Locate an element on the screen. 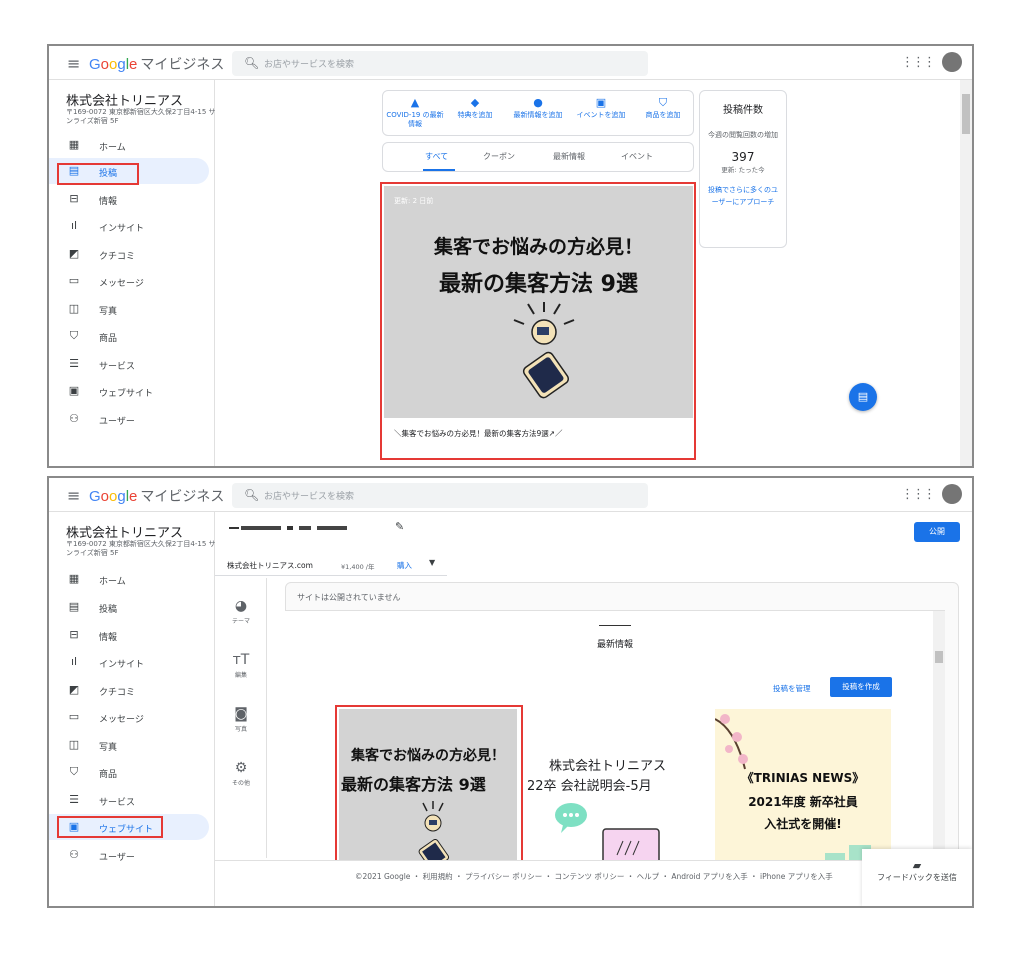 The width and height of the screenshot is (1024, 955). tool-photos: ◙ 写真 is located at coordinates (241, 719).